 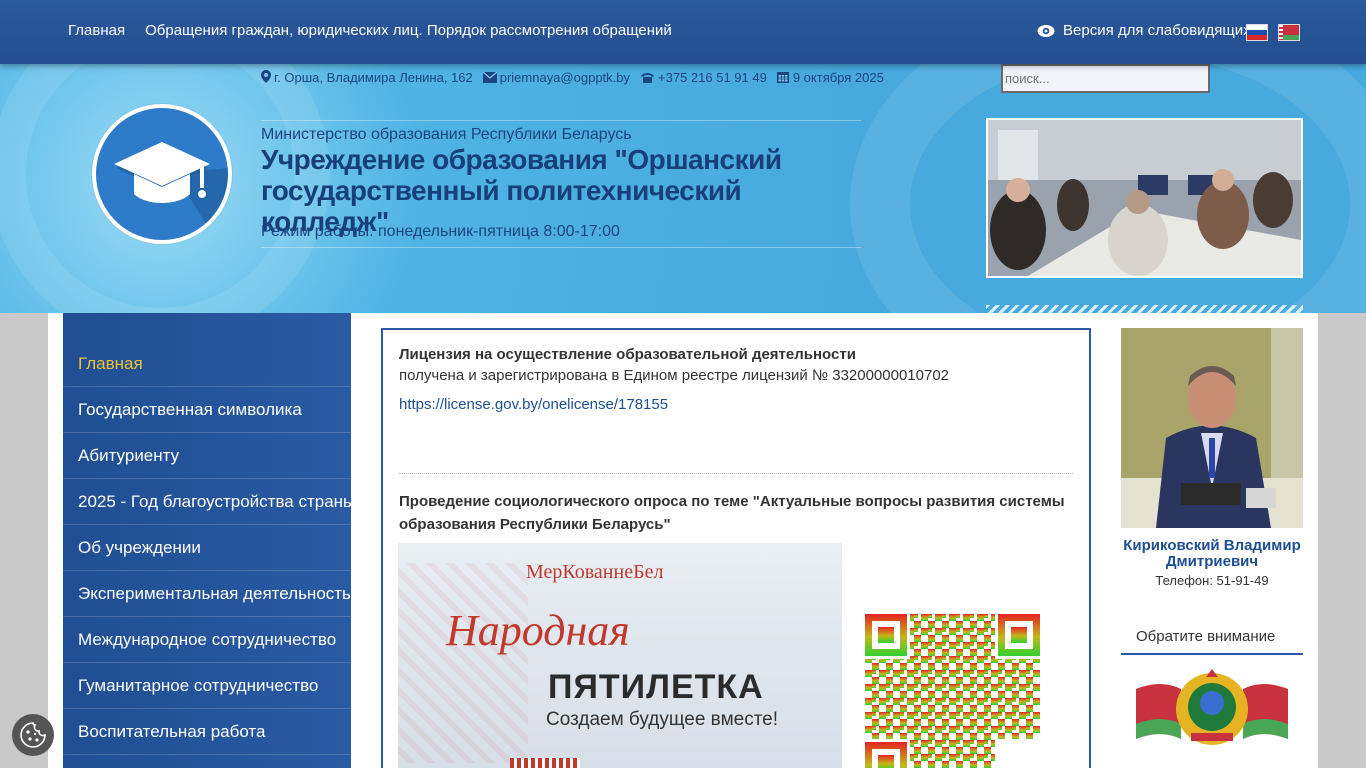 I want to click on cookie-settings-button, so click(x=33, y=735).